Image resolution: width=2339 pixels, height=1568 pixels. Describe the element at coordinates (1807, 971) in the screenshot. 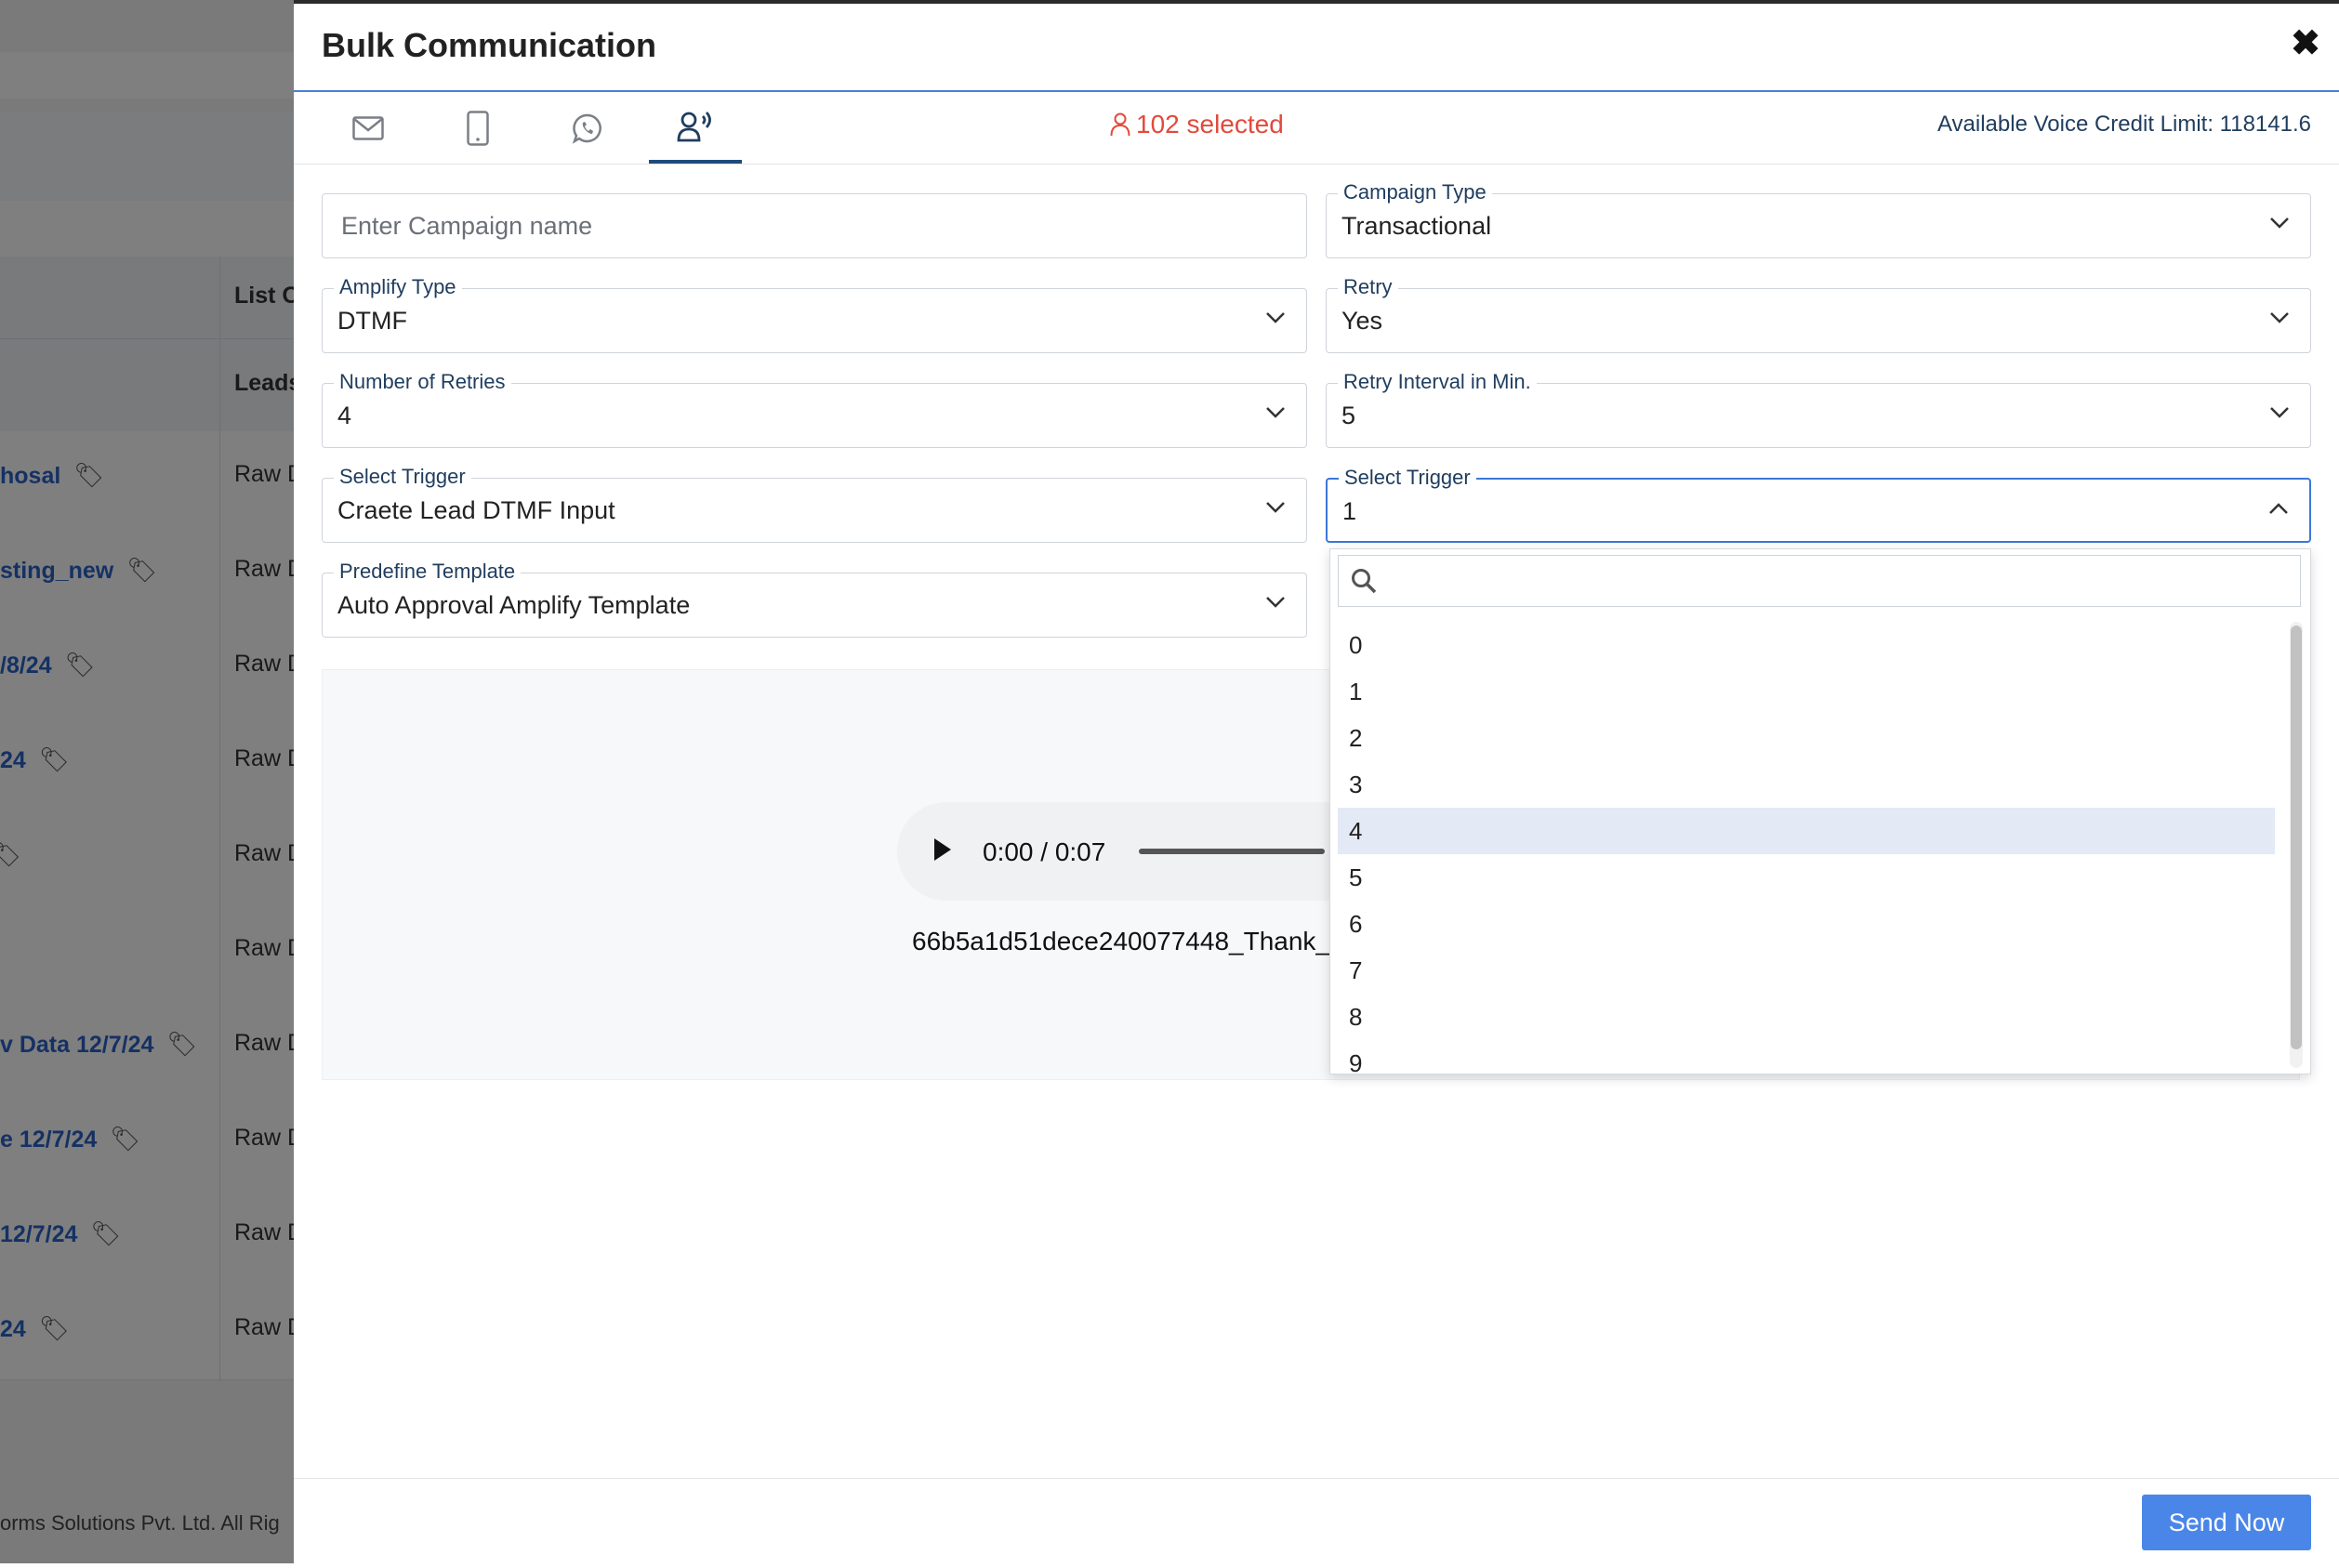

I see `dropdown-option: 7` at that location.